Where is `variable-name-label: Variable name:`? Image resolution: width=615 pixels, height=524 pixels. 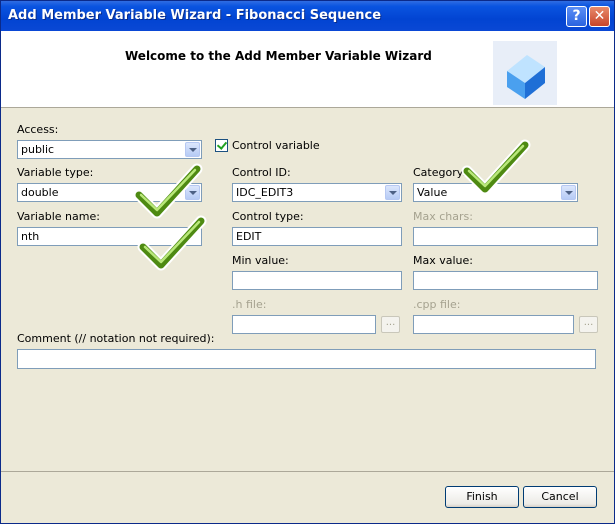
variable-name-label: Variable name: is located at coordinates (58, 216).